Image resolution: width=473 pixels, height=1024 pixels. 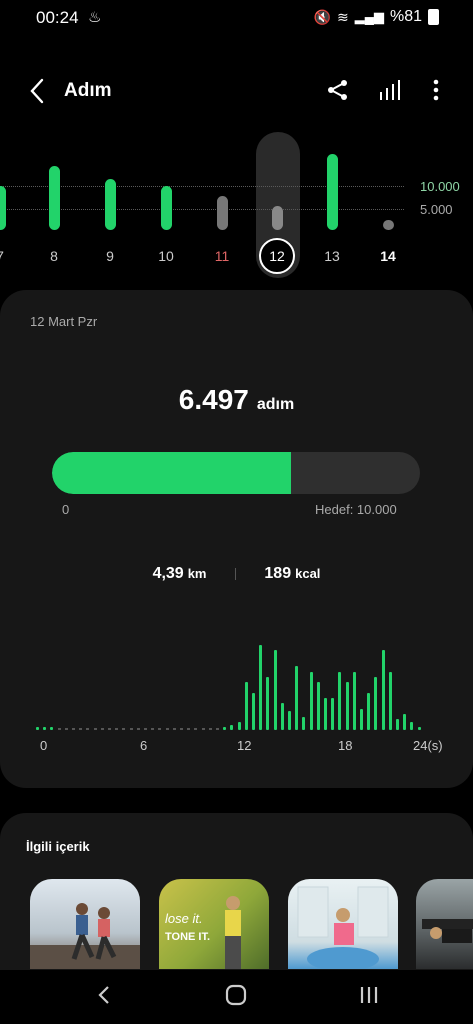 I want to click on more-vertical-icon, so click(x=436, y=90).